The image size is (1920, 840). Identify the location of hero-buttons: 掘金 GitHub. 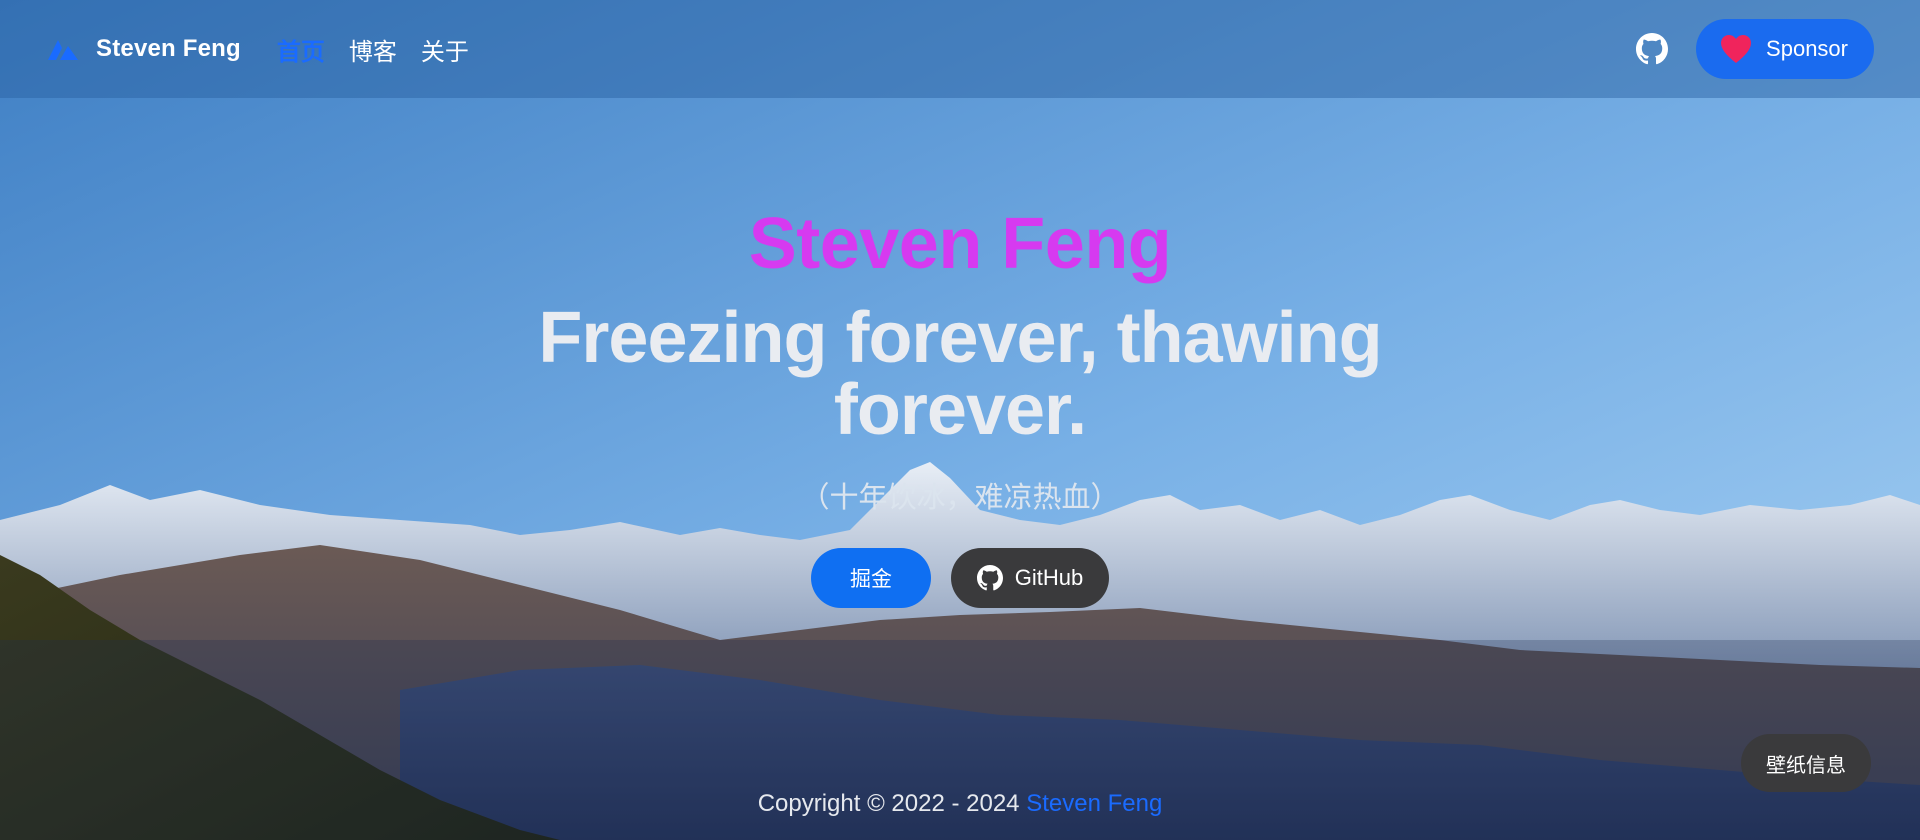
(960, 578).